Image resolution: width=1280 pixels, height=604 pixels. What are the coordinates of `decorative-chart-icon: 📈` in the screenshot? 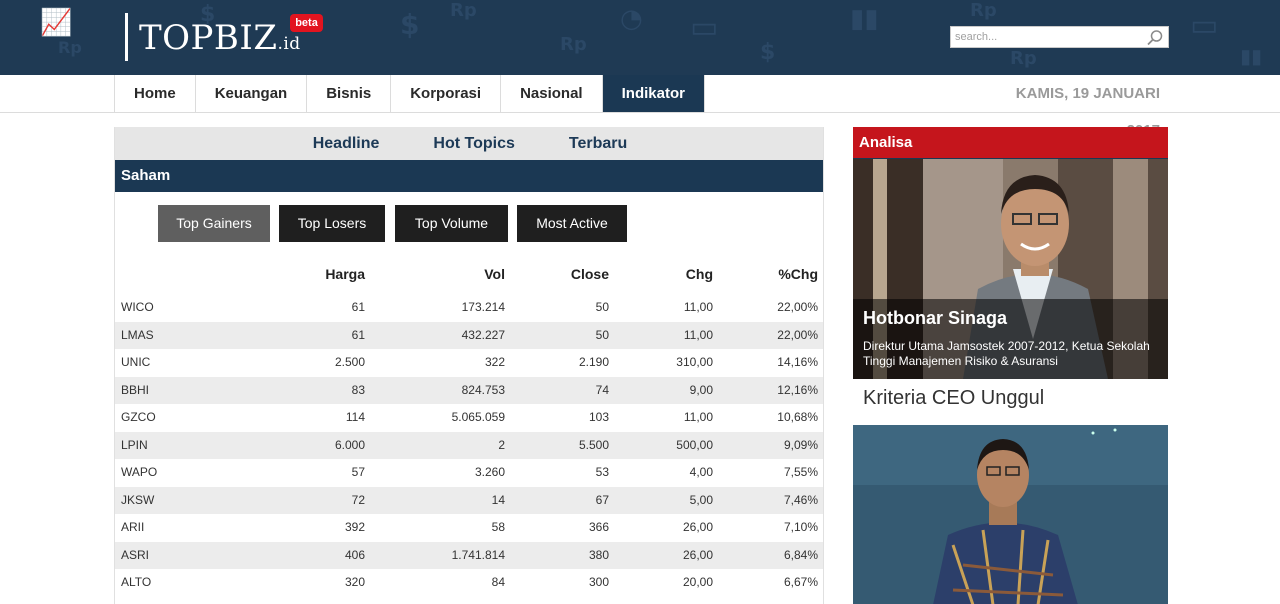 It's located at (56, 23).